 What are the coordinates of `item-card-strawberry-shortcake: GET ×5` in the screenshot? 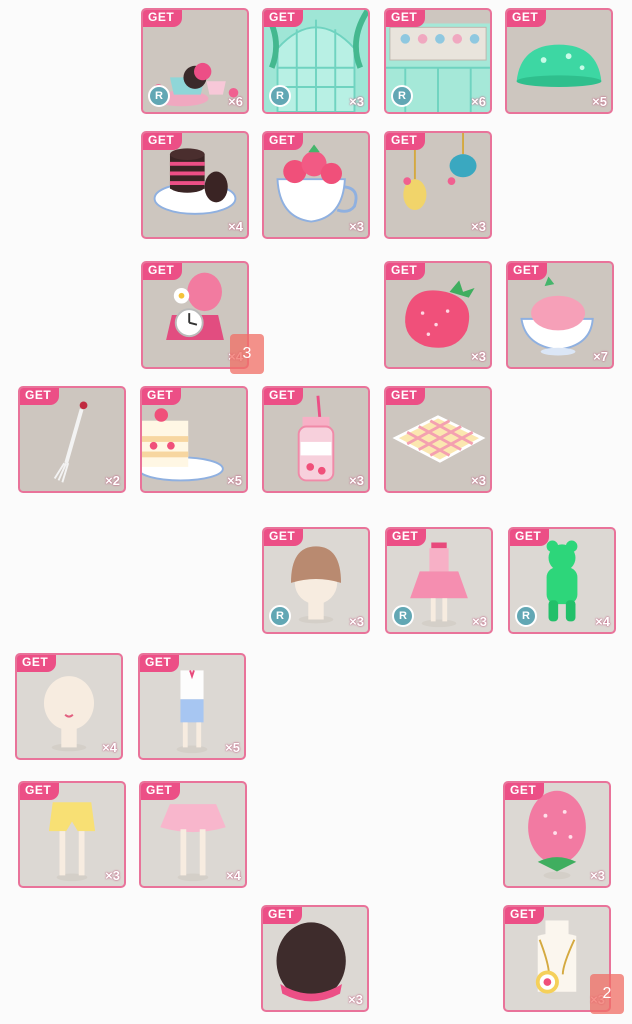 It's located at (194, 439).